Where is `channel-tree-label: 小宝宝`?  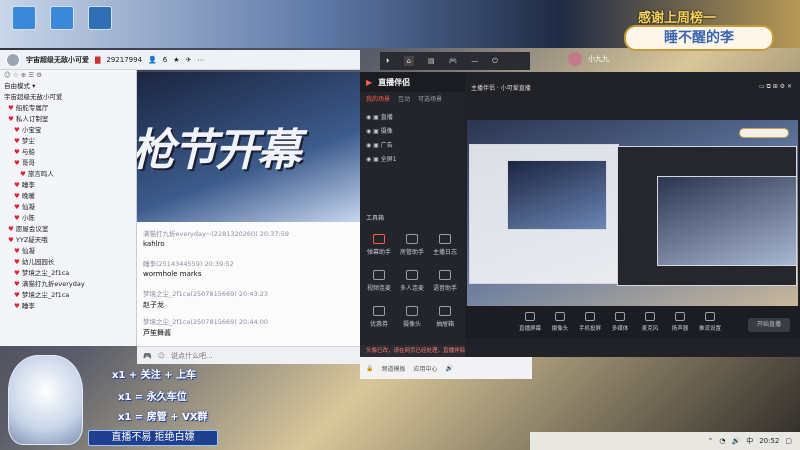
channel-tree-label: 小宝宝 is located at coordinates (31, 130).